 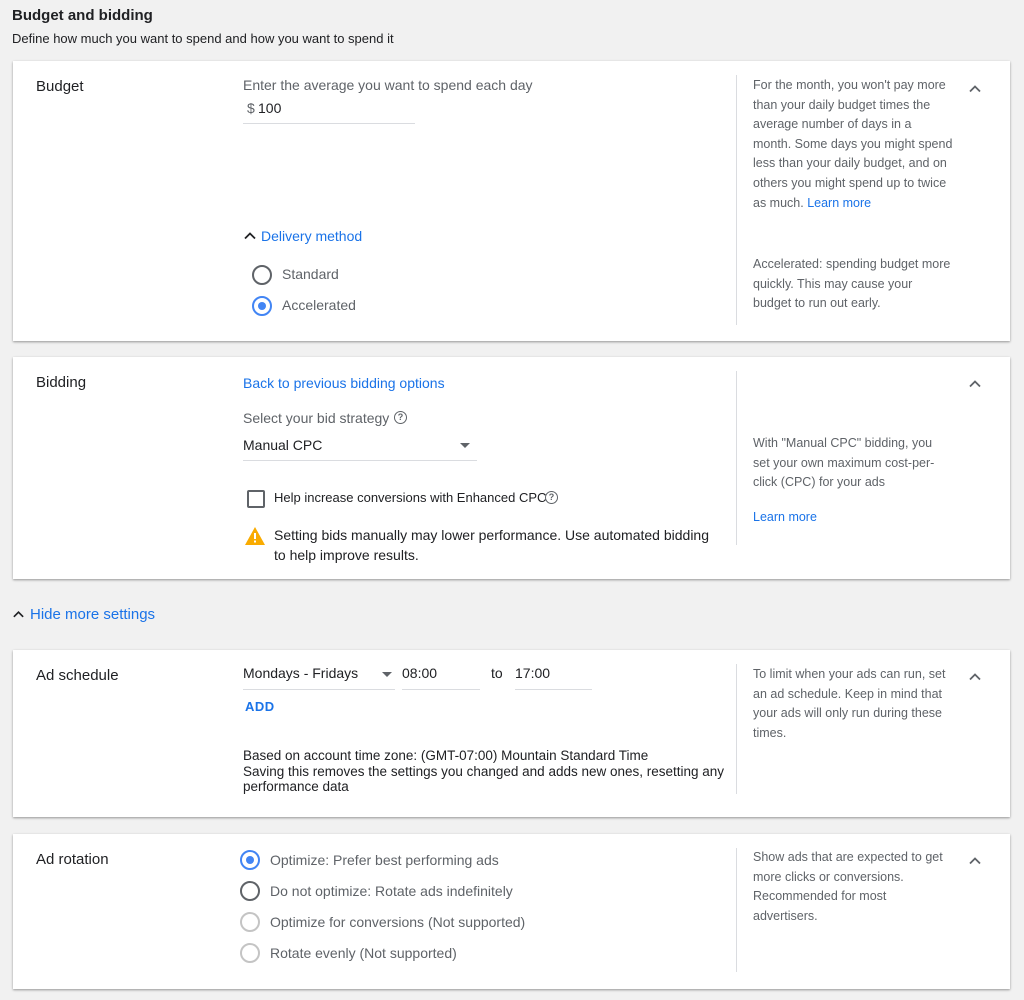 What do you see at coordinates (250, 922) in the screenshot?
I see `radio-optimize-conversions` at bounding box center [250, 922].